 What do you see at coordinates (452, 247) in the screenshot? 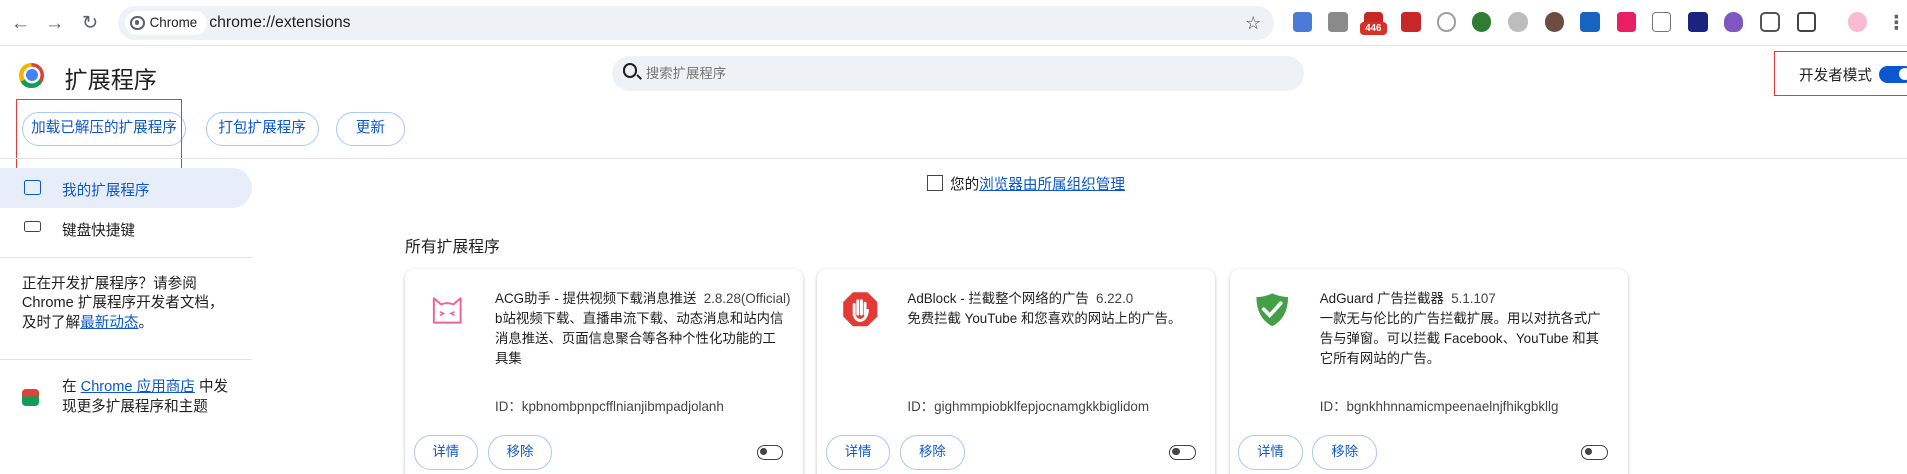
I see `section-title: 所有扩展程序` at bounding box center [452, 247].